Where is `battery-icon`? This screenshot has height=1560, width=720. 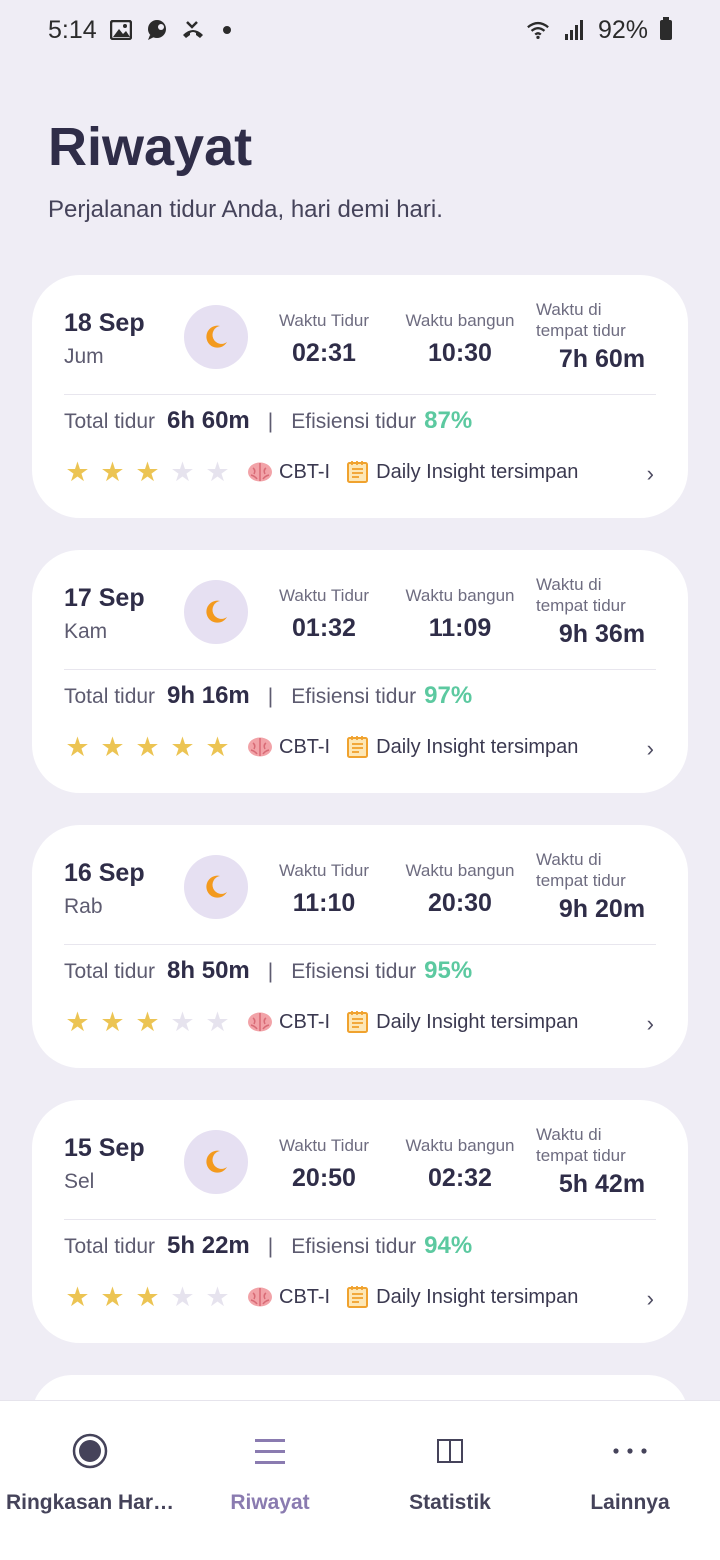 battery-icon is located at coordinates (666, 28).